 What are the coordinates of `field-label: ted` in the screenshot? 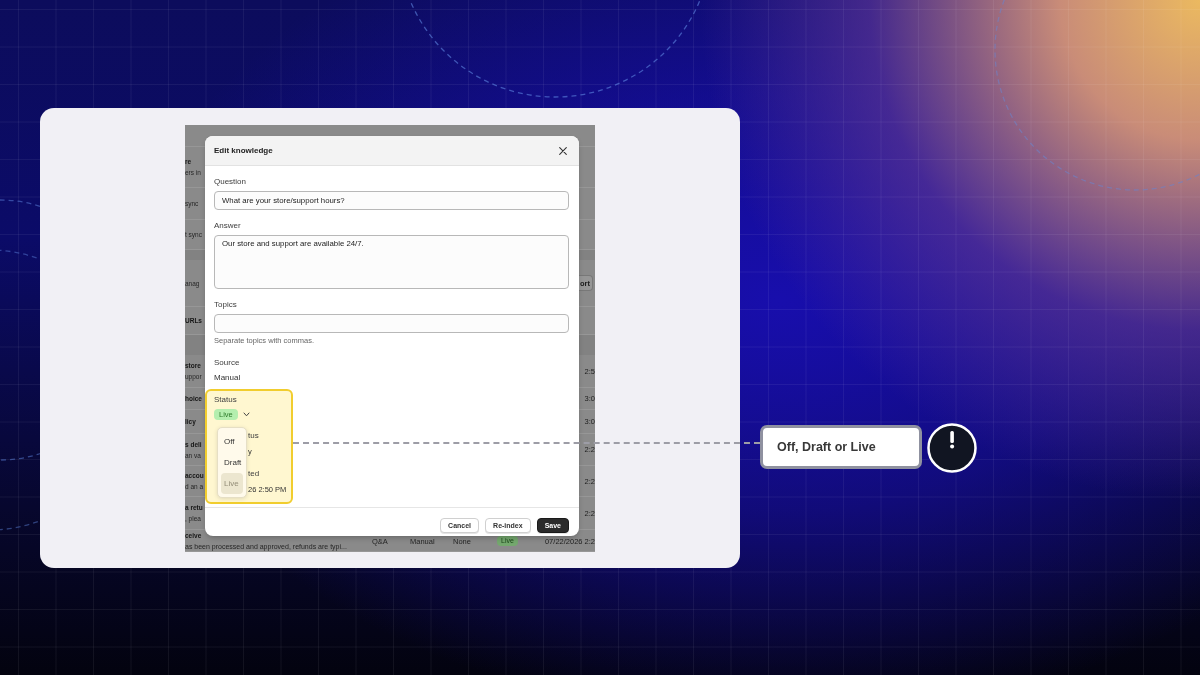 It's located at (254, 474).